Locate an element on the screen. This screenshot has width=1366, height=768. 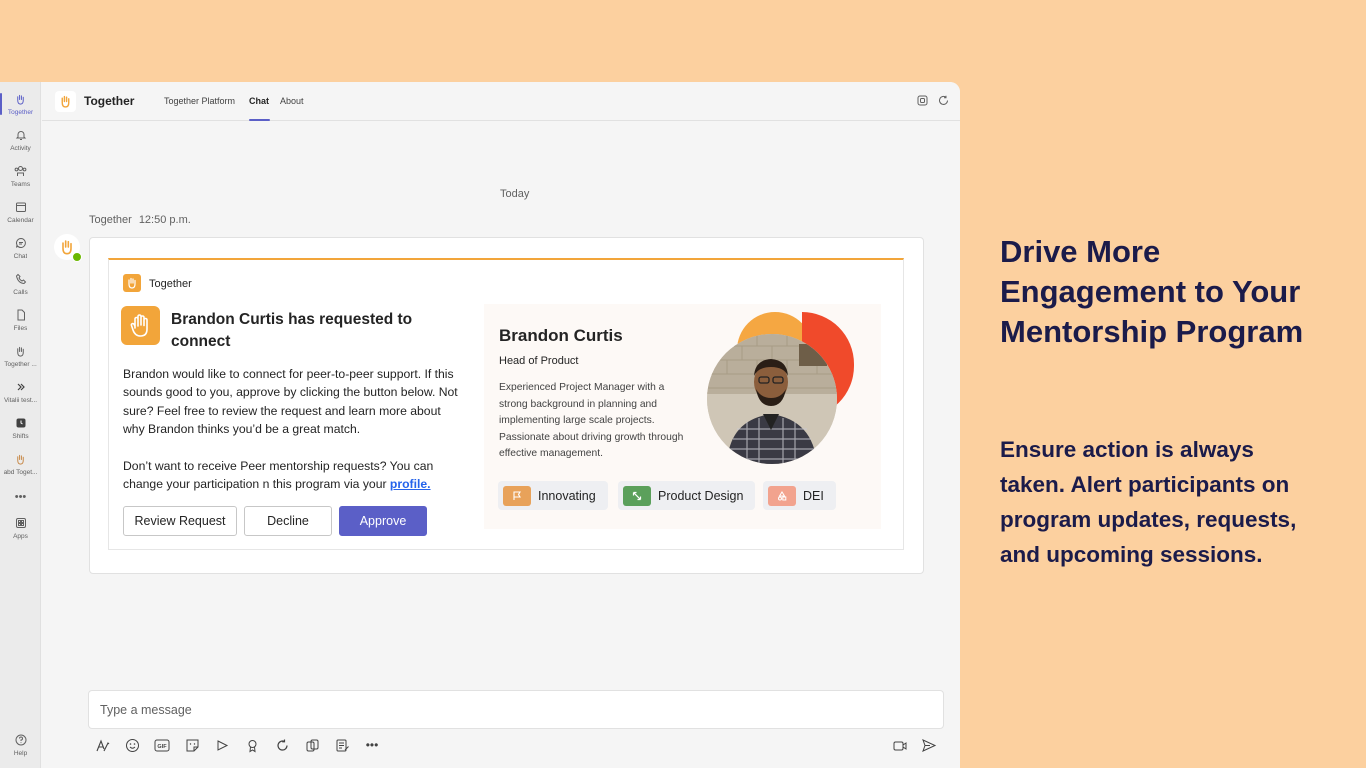
profile-photo is located at coordinates (772, 399).